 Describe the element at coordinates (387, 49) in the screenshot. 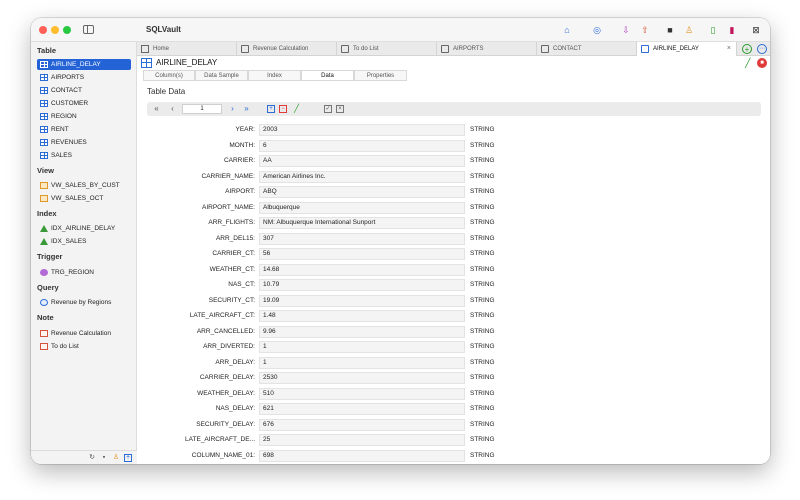

I see `tab-to-do-list: To do List` at that location.